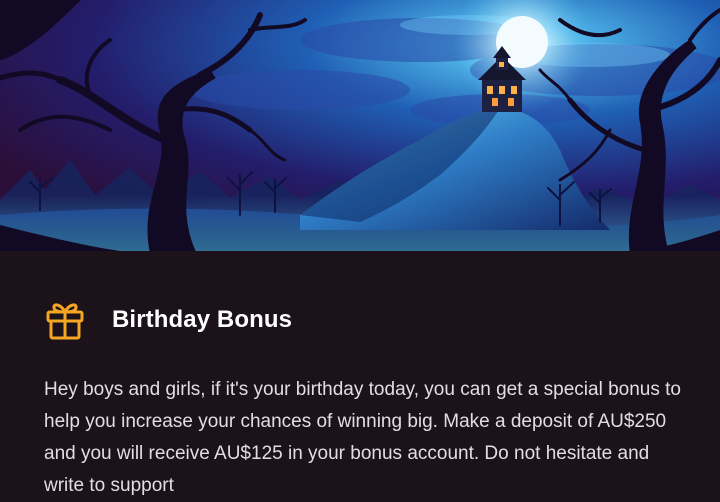 The width and height of the screenshot is (720, 502). Describe the element at coordinates (202, 319) in the screenshot. I see `bonus-title: Birthday Bonus` at that location.